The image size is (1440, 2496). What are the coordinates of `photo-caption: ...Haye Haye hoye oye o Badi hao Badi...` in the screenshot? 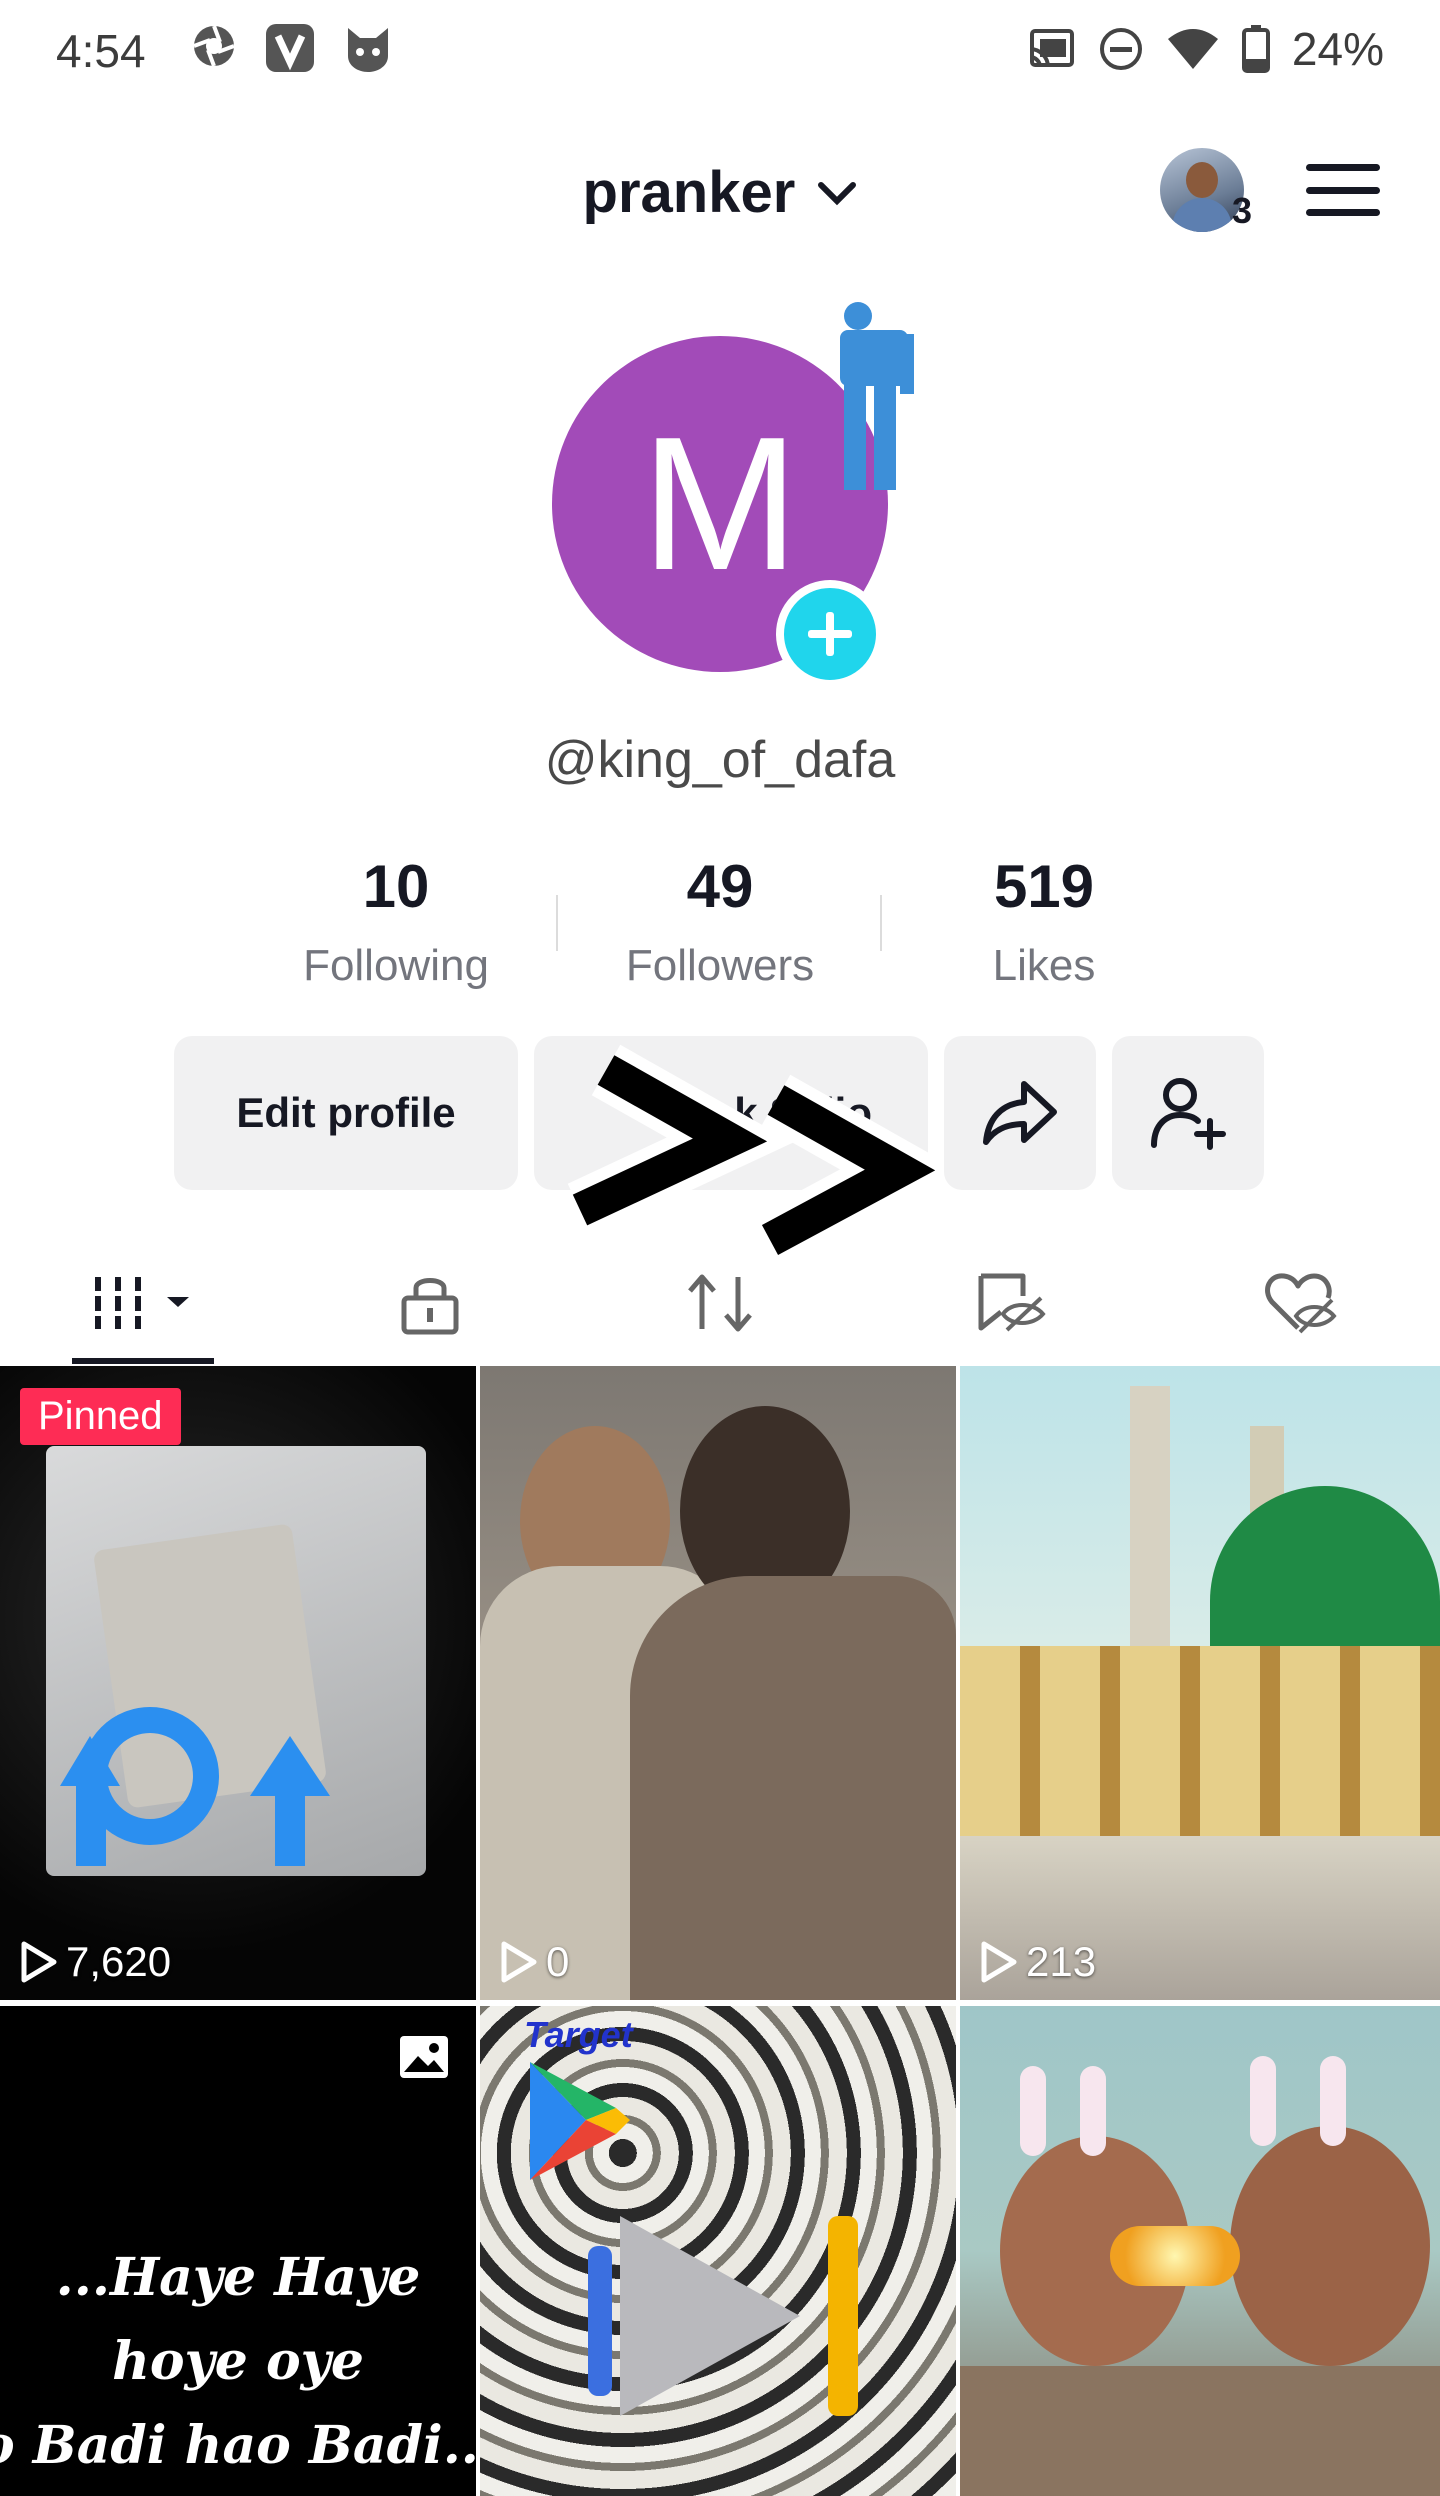 It's located at (238, 2362).